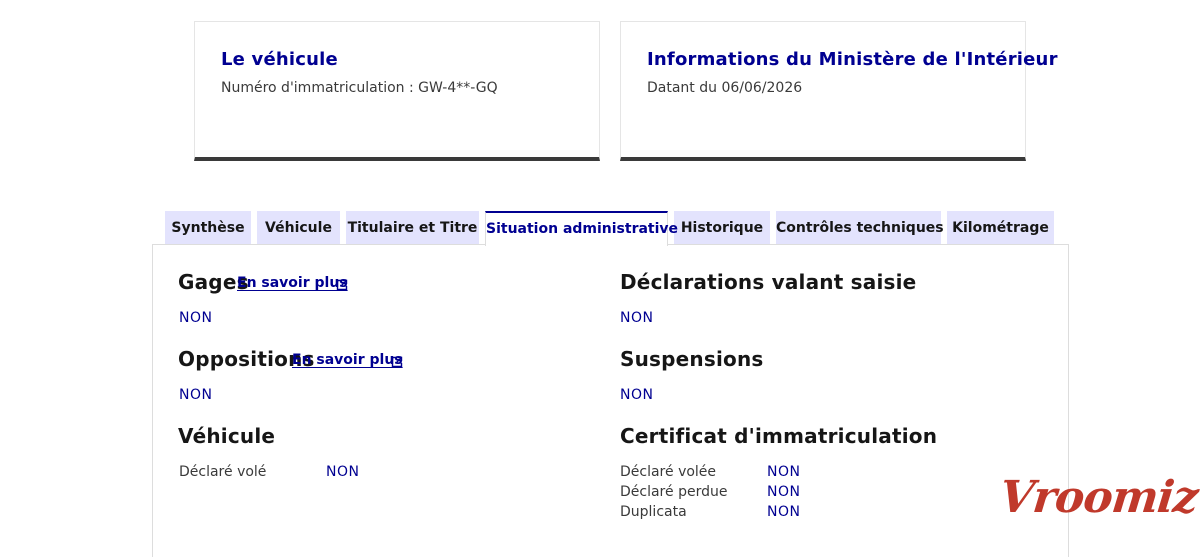 The width and height of the screenshot is (1200, 557). I want to click on ministry-card-title: Informations du Ministère de l'Intérieur, so click(852, 59).